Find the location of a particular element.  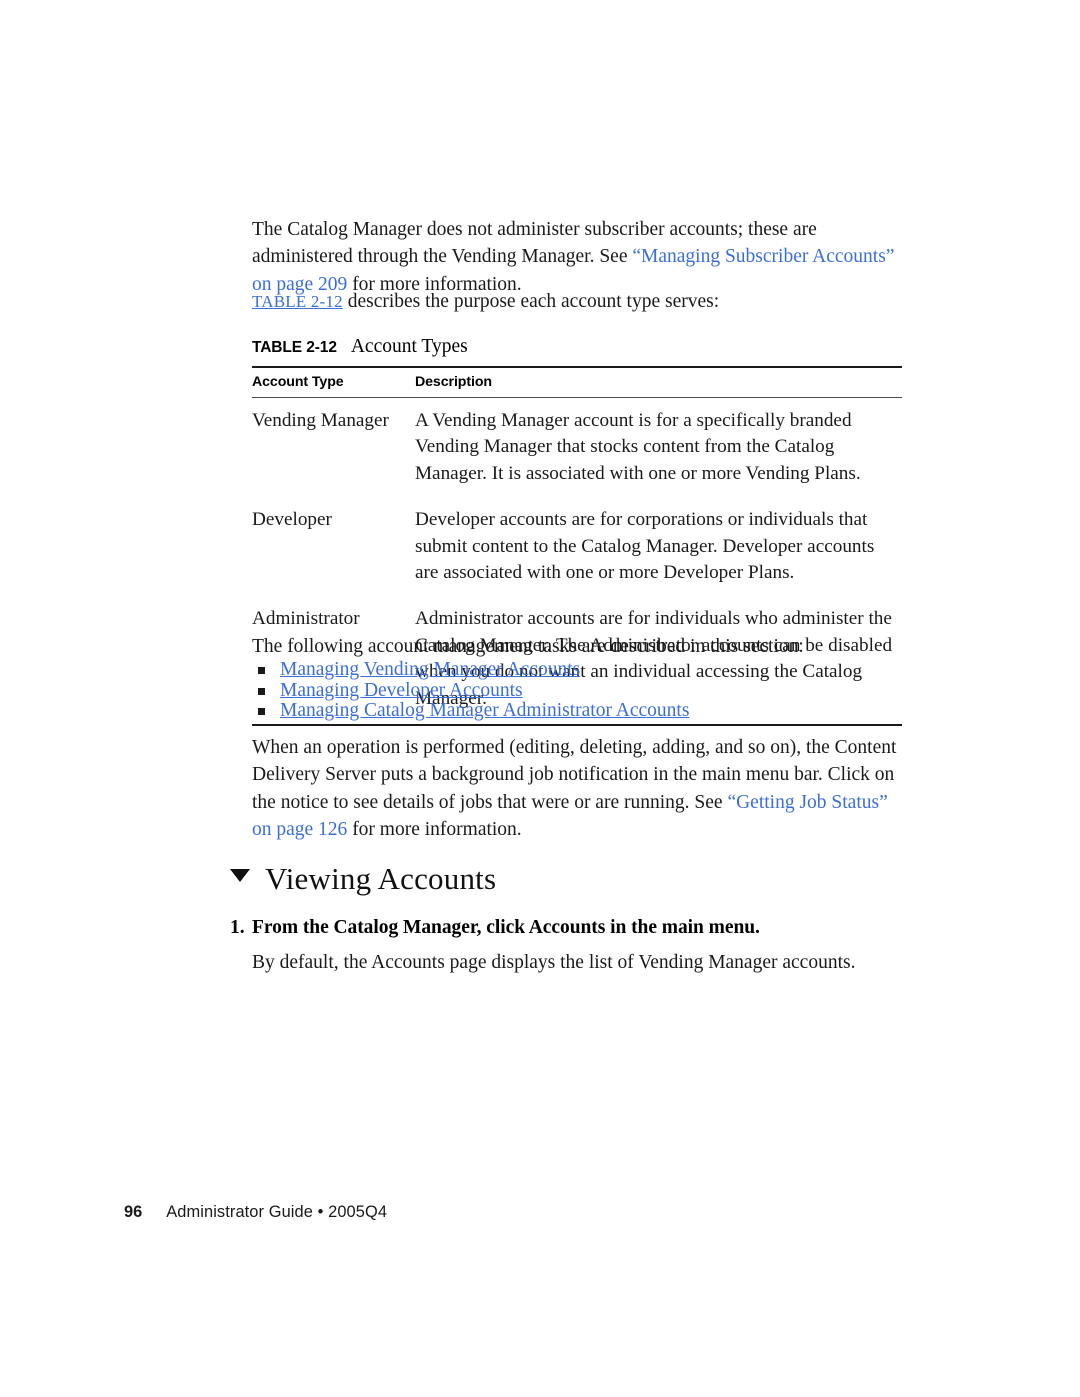

step-number: 1. is located at coordinates (237, 927).